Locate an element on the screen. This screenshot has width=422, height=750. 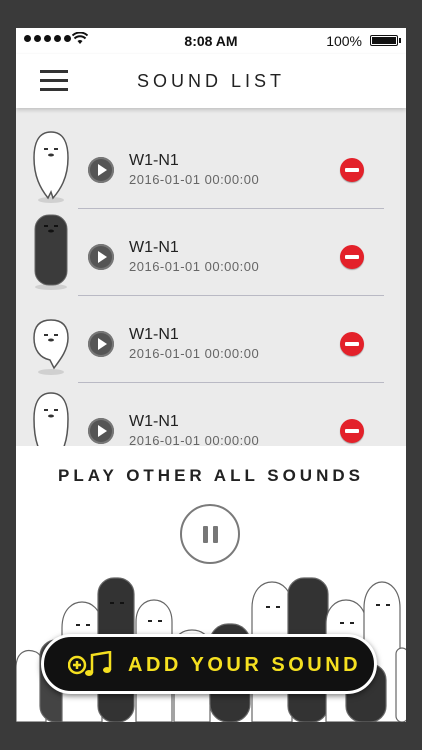
add-music-icon is located at coordinates (90, 663).